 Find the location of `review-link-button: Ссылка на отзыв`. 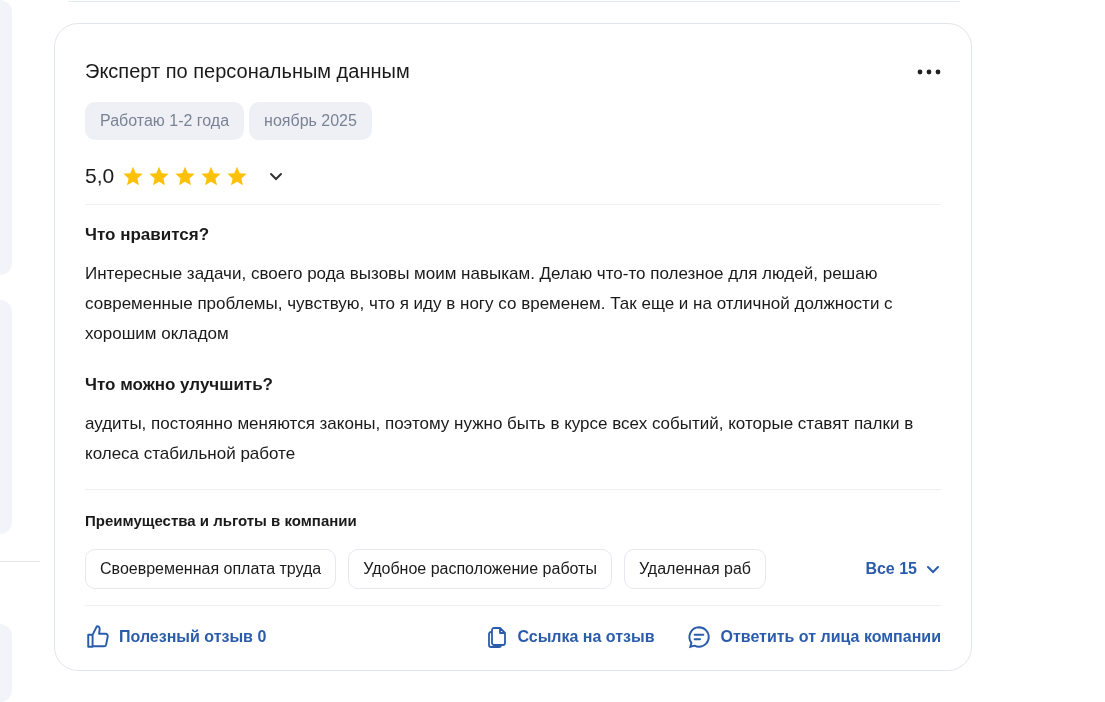

review-link-button: Ссылка на отзыв is located at coordinates (570, 637).